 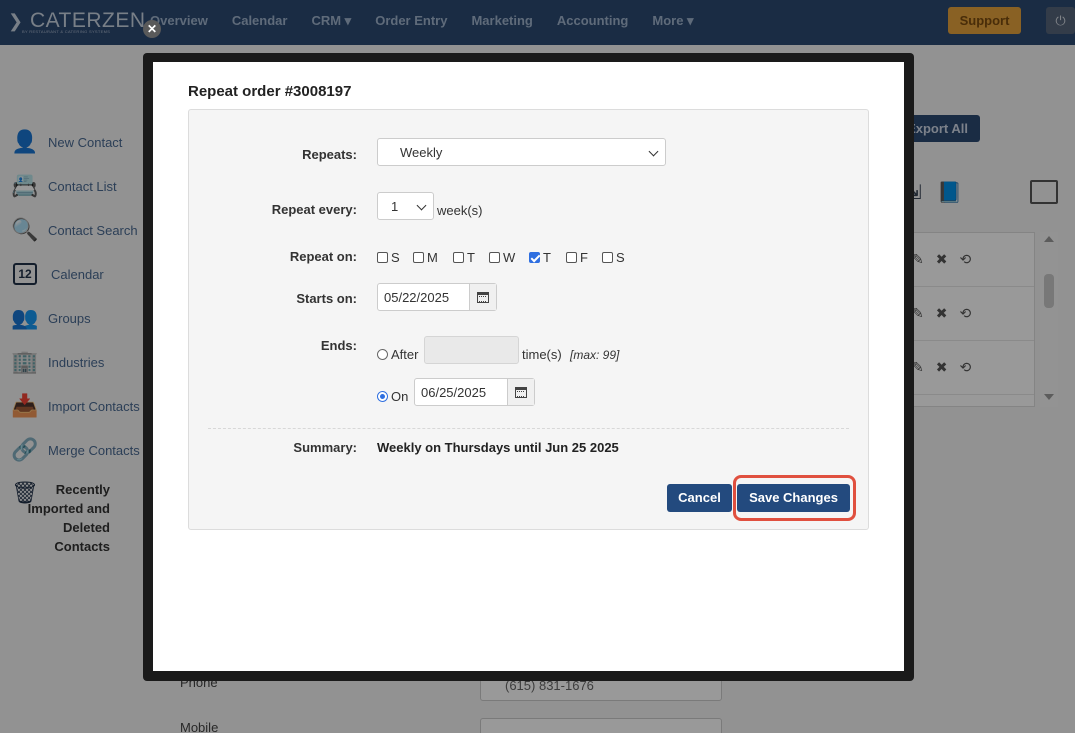 I want to click on day-checkbox-thursday: T, so click(x=540, y=257).